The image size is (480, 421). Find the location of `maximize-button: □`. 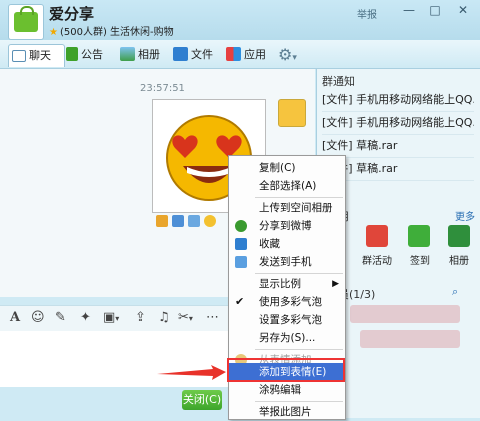

maximize-button: □ is located at coordinates (435, 10).